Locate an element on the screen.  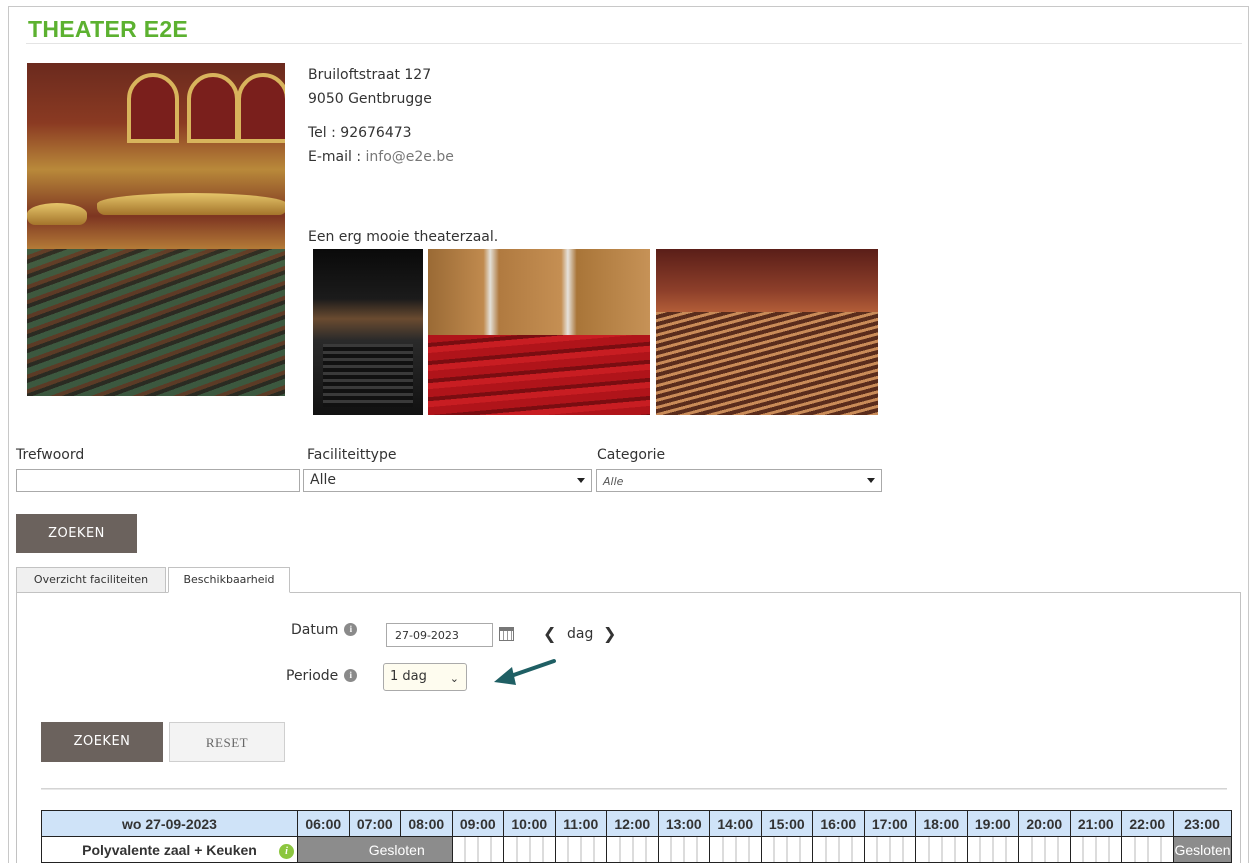
date-label: Datum i is located at coordinates (324, 630).